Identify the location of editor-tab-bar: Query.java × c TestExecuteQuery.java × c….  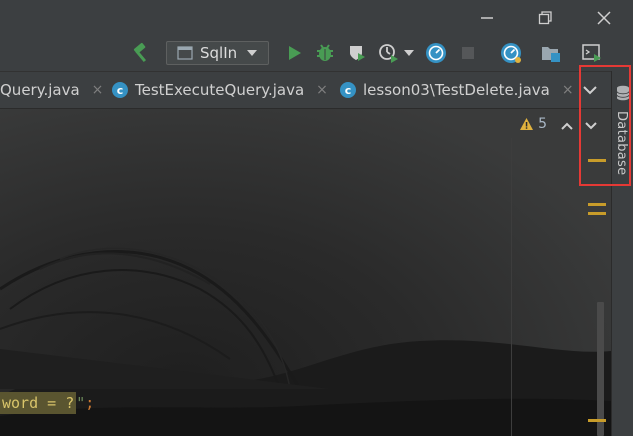
(305, 90).